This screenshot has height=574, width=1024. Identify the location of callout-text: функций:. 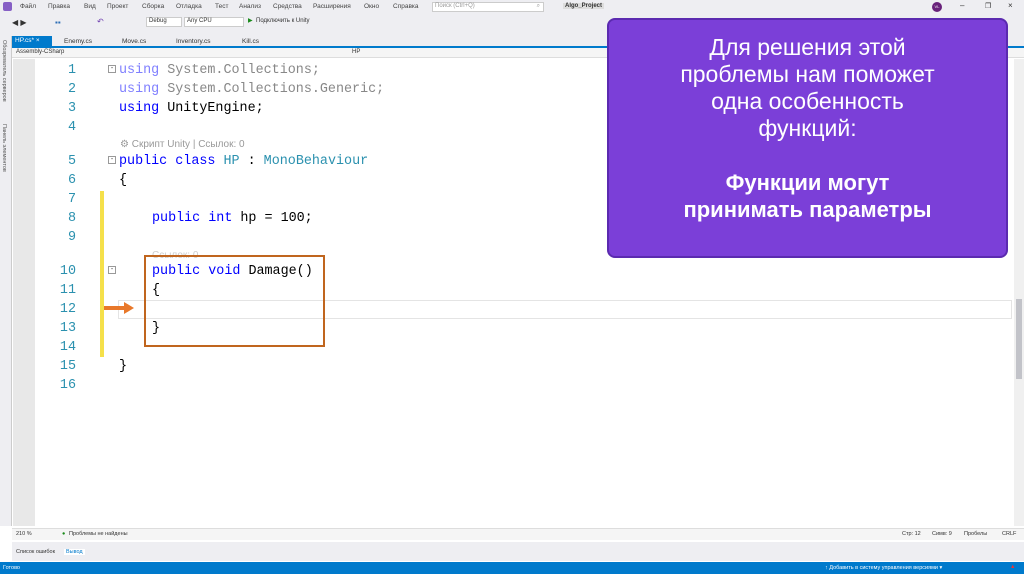
(807, 128).